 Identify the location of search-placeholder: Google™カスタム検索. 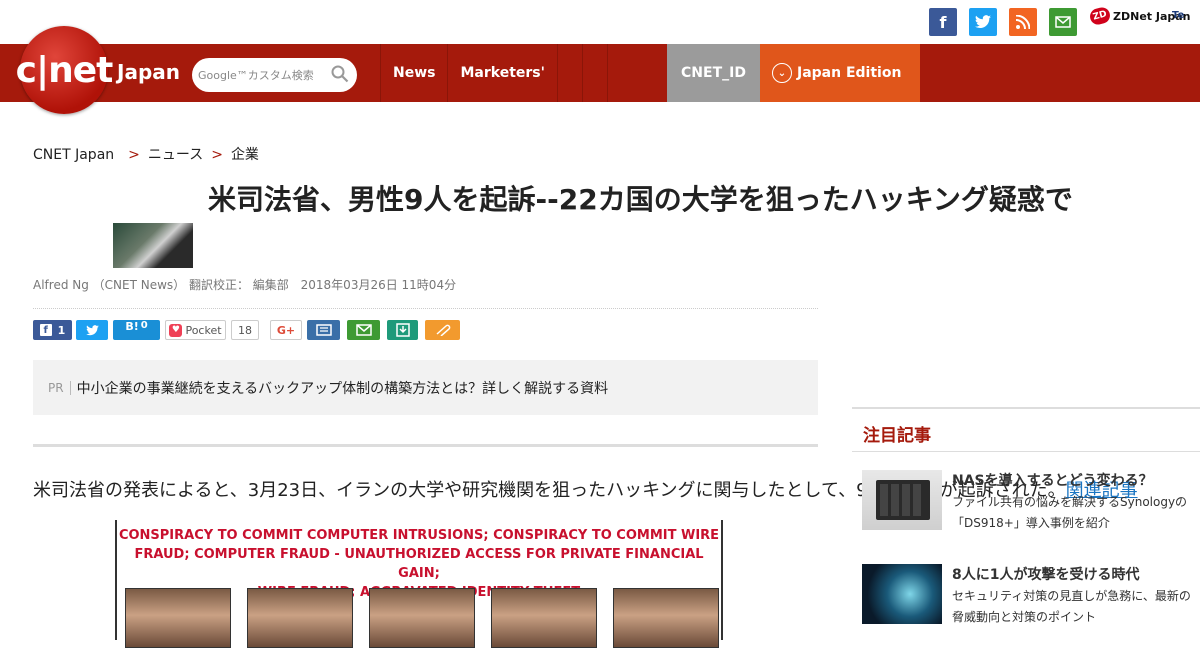
(256, 75).